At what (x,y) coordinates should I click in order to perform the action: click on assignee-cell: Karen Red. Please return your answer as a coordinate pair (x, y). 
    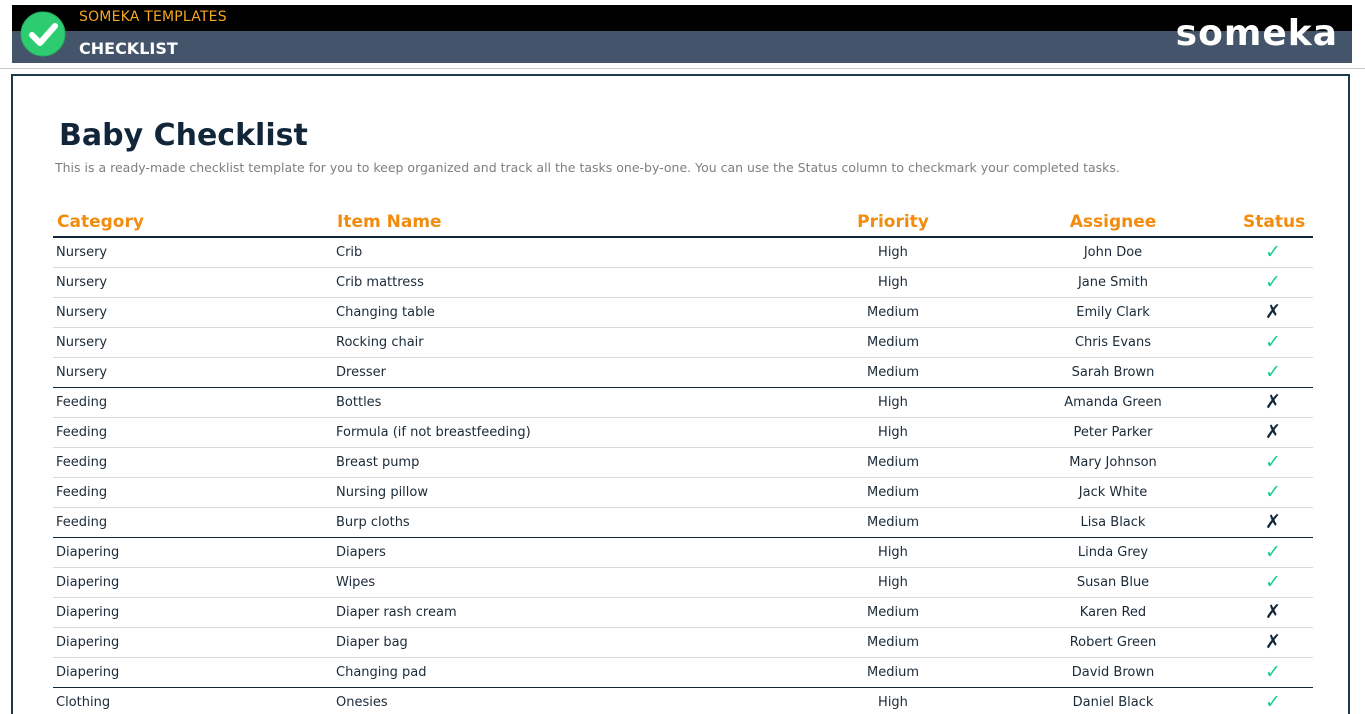
    Looking at the image, I should click on (1113, 612).